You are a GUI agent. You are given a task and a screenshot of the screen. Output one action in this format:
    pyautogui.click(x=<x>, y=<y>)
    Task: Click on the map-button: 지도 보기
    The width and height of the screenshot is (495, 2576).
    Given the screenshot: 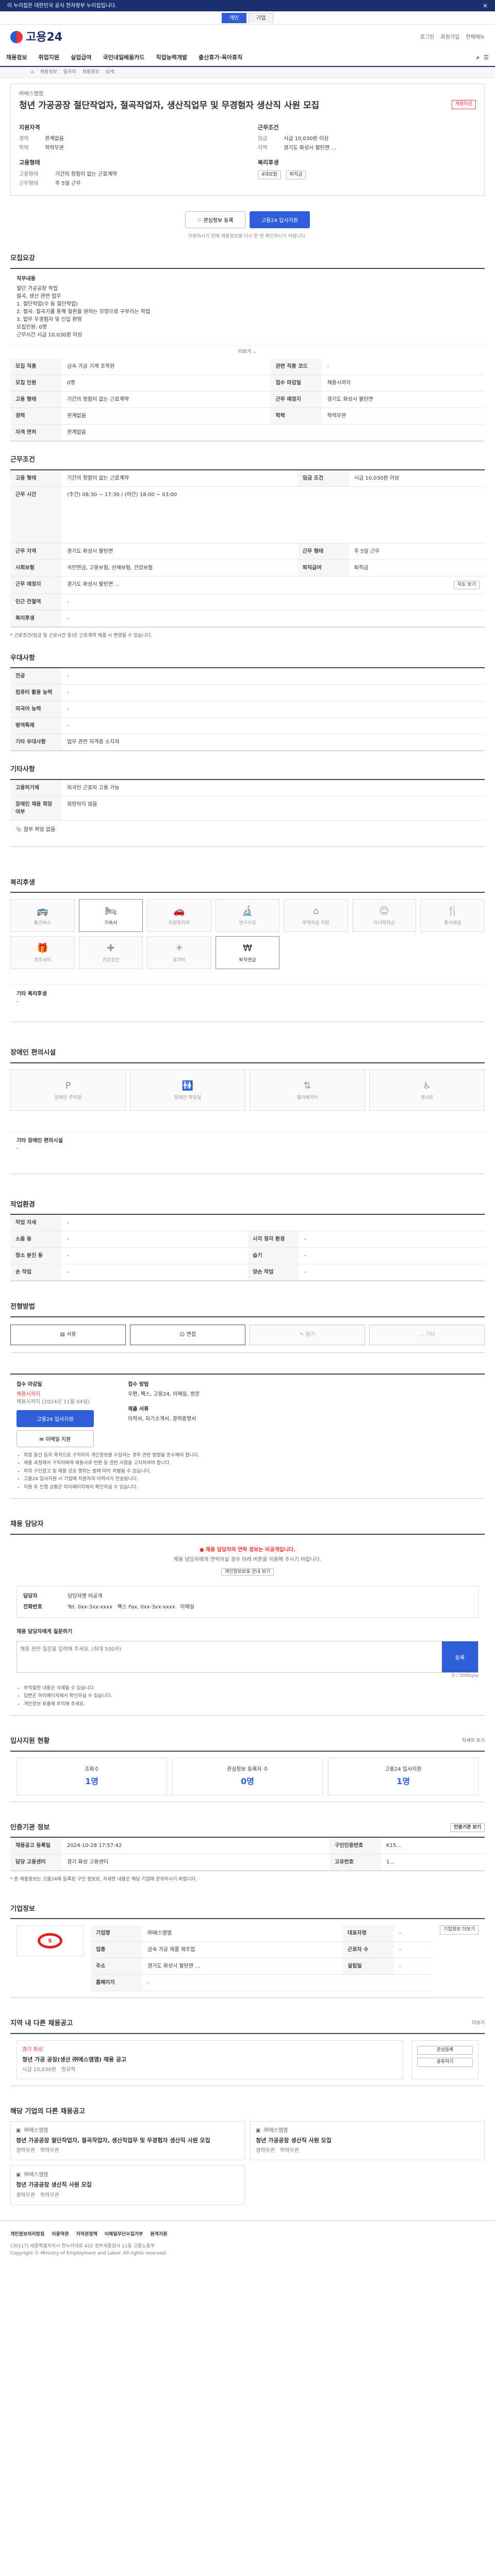 What is the action you would take?
    pyautogui.click(x=467, y=585)
    